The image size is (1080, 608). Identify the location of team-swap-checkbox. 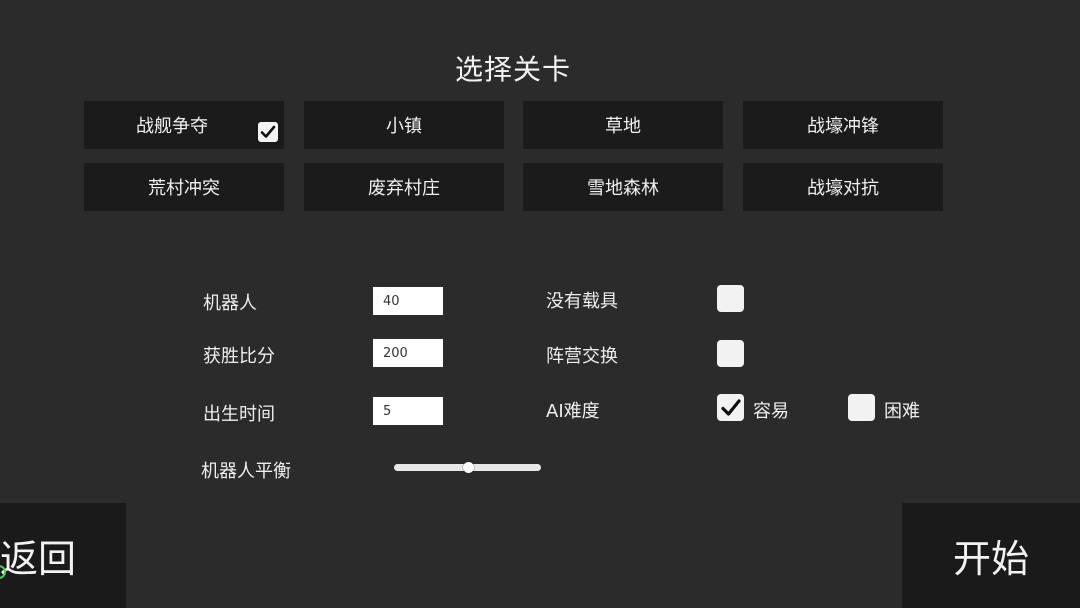
(730, 353).